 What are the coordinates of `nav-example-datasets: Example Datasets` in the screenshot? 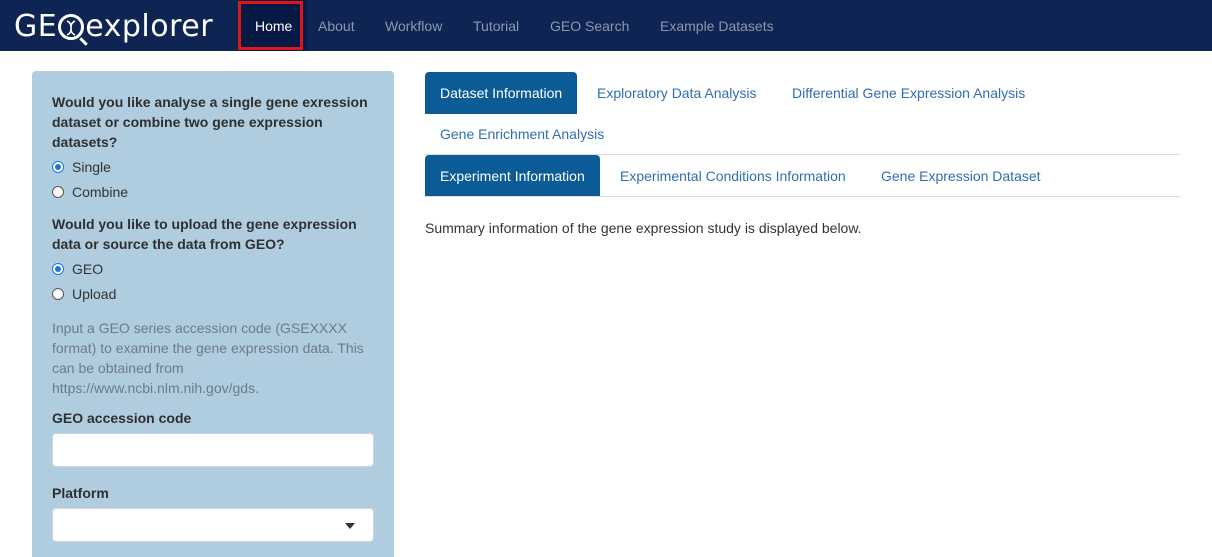 It's located at (717, 25).